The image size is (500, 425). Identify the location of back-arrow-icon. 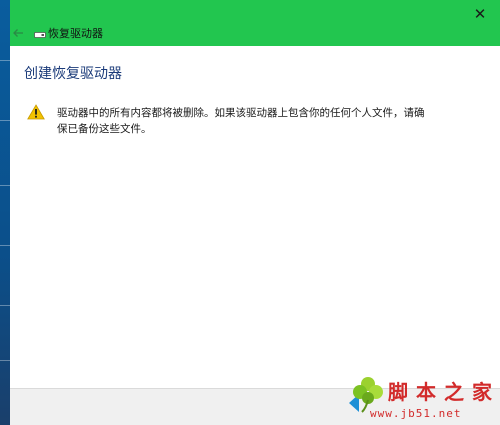
(18, 33).